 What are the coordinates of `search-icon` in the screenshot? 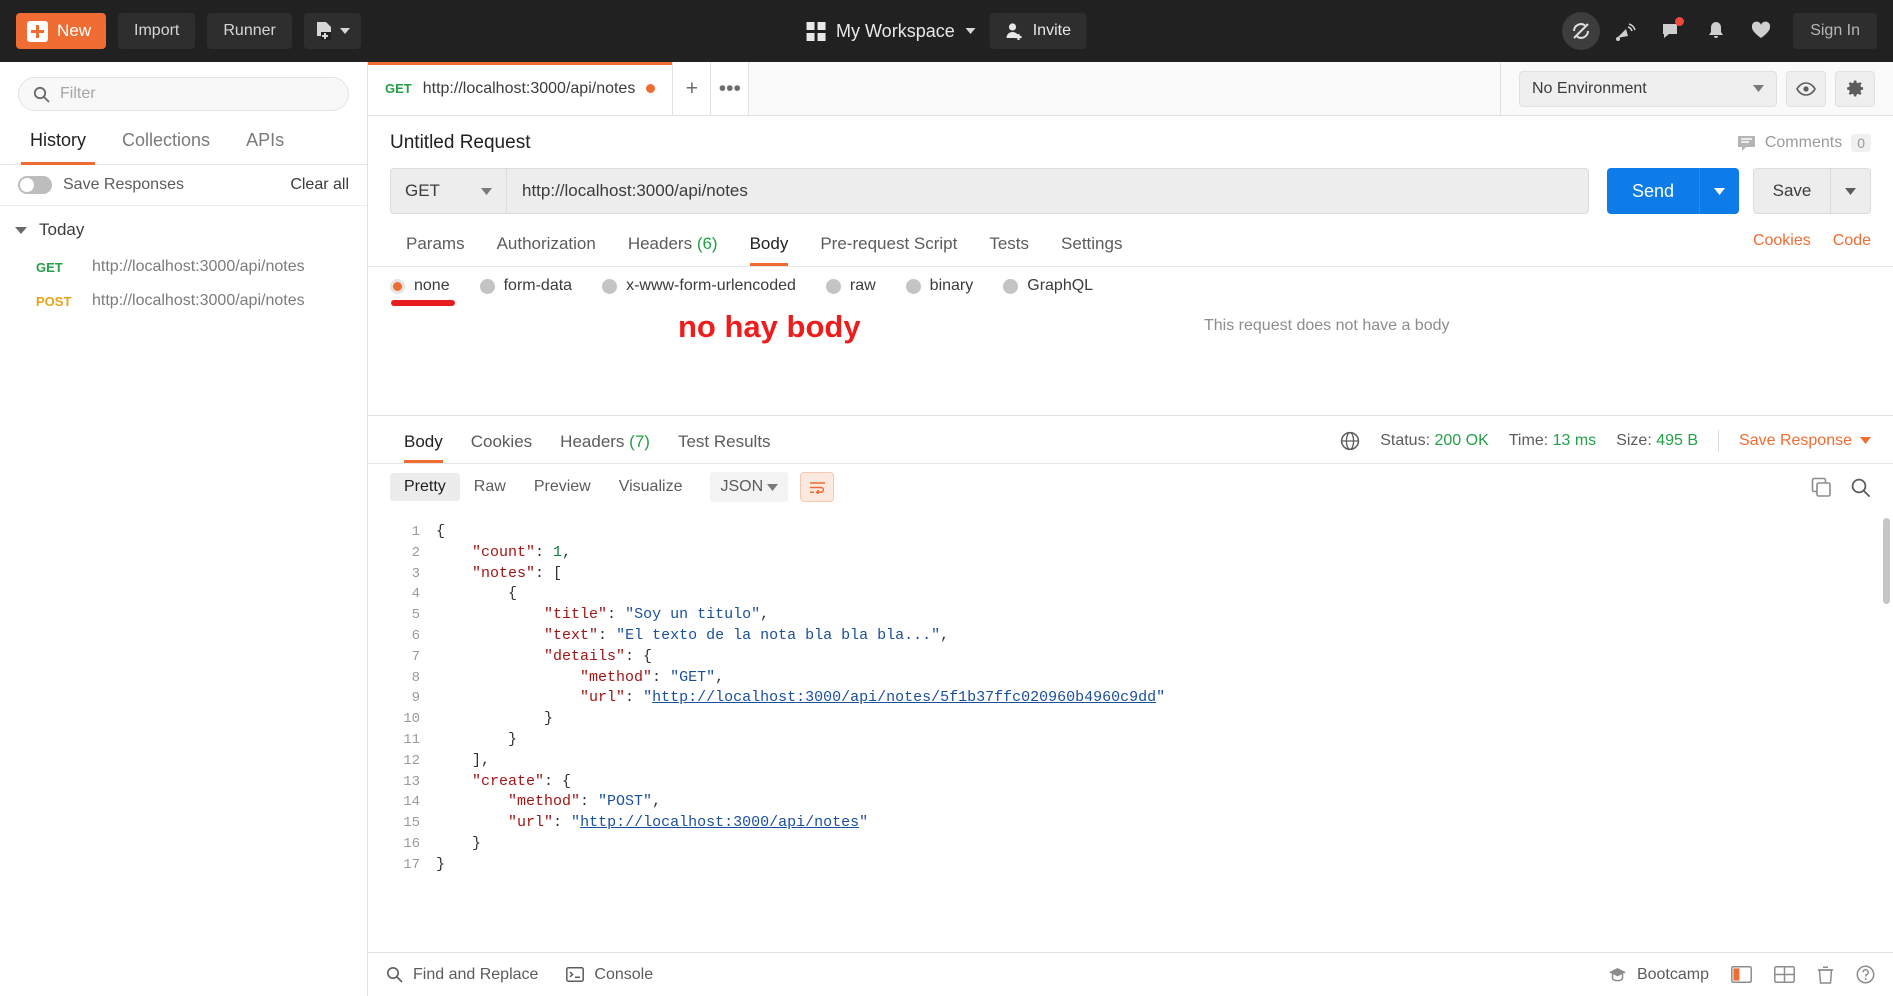 It's located at (1860, 487).